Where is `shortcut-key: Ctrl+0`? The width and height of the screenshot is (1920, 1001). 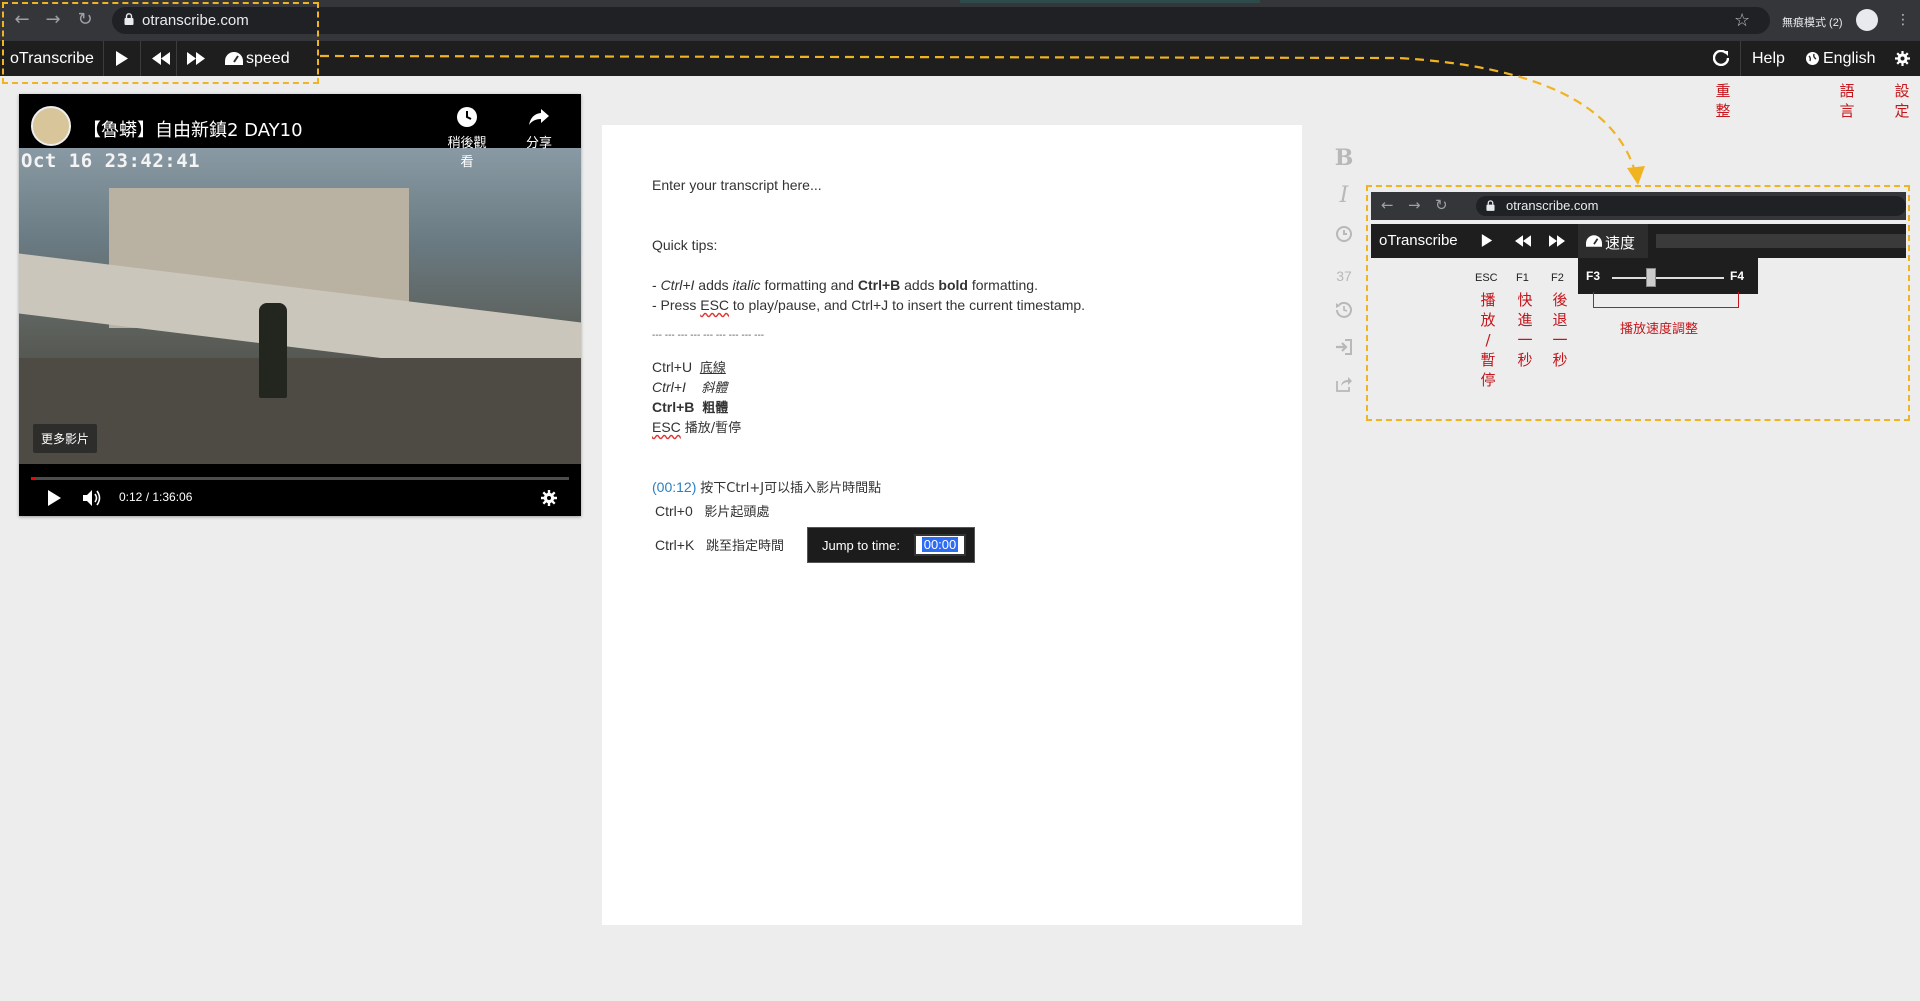 shortcut-key: Ctrl+0 is located at coordinates (674, 511).